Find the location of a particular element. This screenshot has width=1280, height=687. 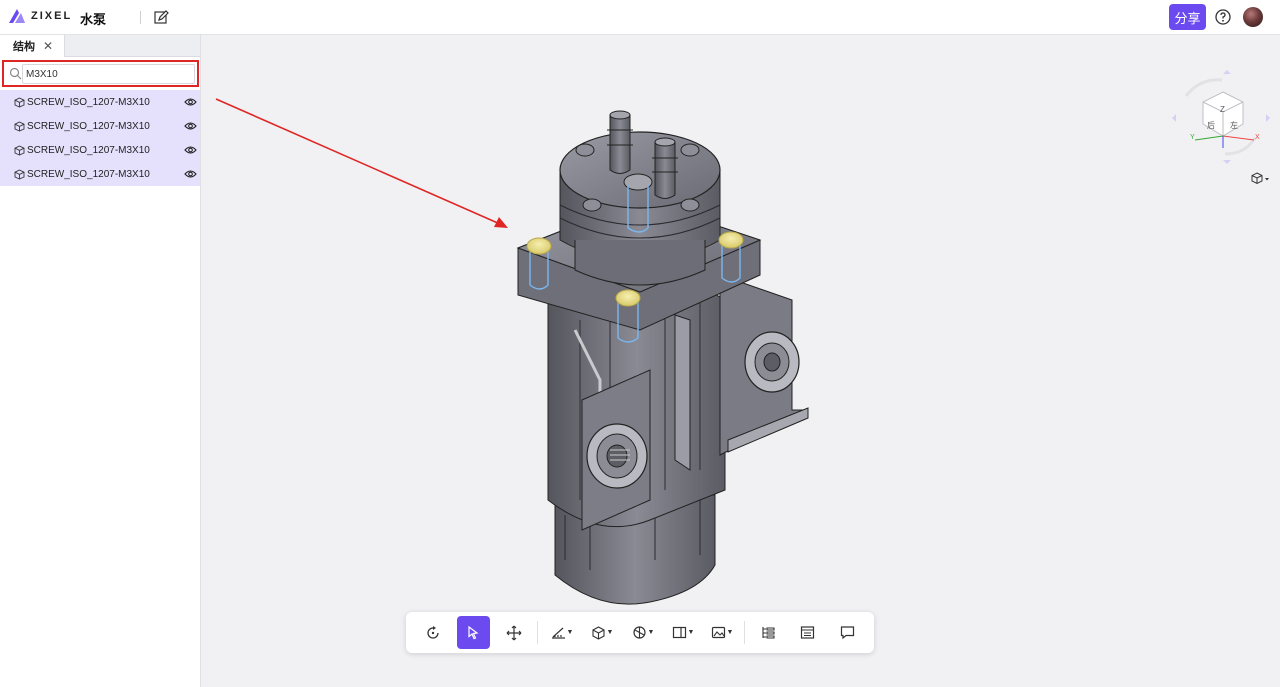

select-button is located at coordinates (473, 632).